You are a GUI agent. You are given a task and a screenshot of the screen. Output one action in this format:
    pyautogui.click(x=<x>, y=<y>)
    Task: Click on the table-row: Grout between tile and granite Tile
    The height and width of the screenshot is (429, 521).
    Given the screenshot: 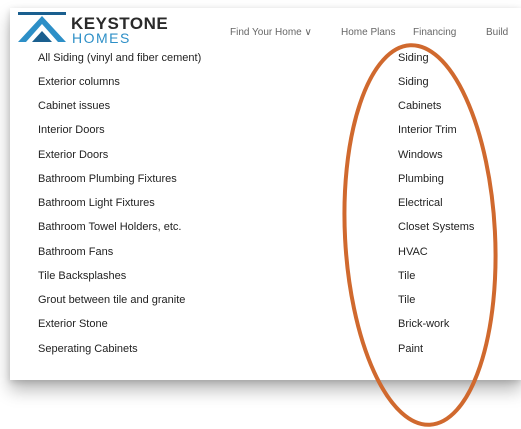 What is the action you would take?
    pyautogui.click(x=265, y=306)
    